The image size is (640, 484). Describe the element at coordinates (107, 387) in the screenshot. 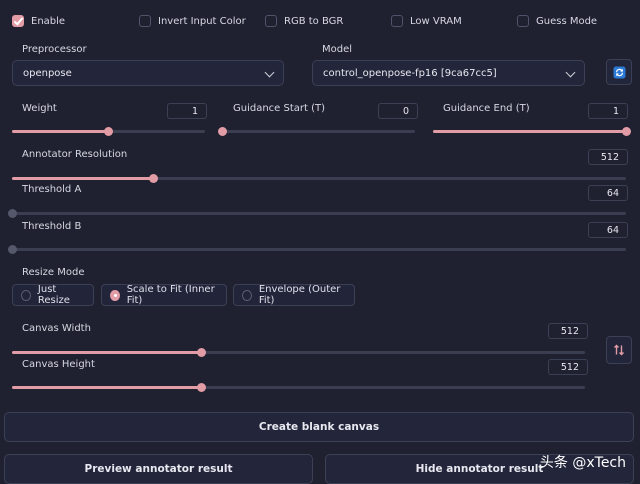

I see `canvas-height-slider-fill` at that location.